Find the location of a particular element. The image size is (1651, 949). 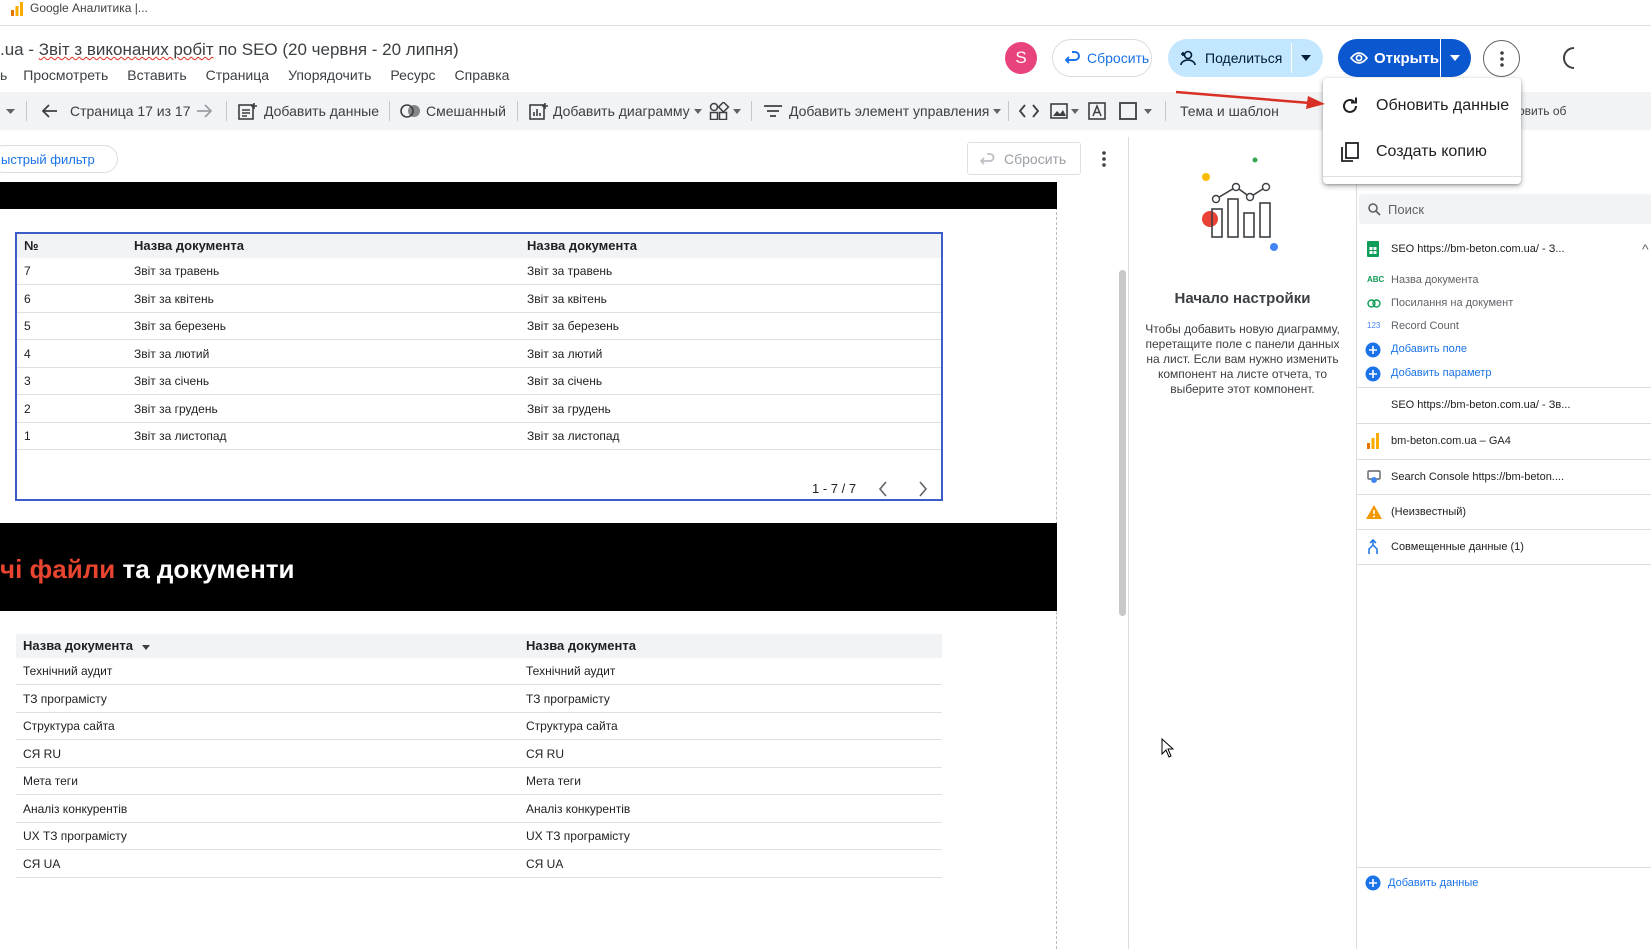

canvas-scrollbar is located at coordinates (1122, 443).